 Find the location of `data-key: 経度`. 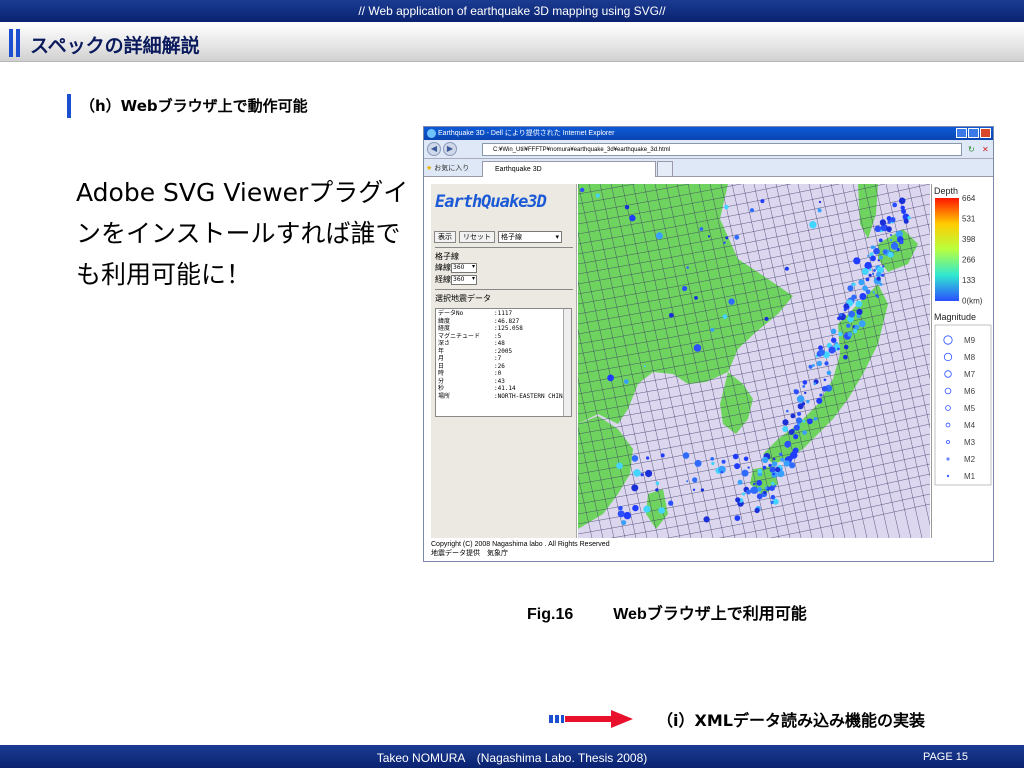

data-key: 経度 is located at coordinates (444, 328).